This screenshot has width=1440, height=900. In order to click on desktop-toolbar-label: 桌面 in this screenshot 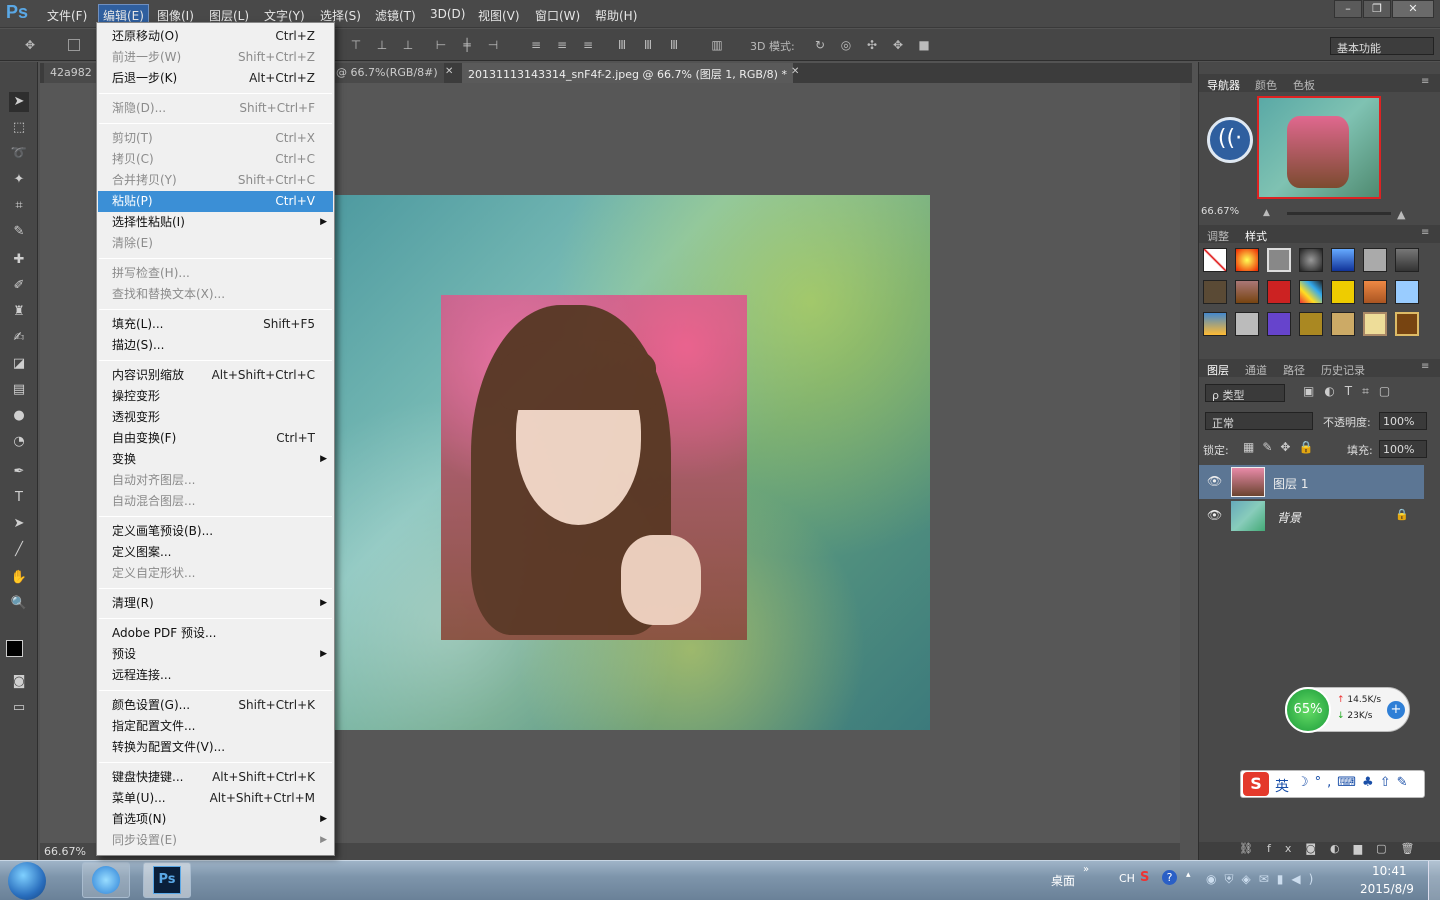, I will do `click(1063, 880)`.